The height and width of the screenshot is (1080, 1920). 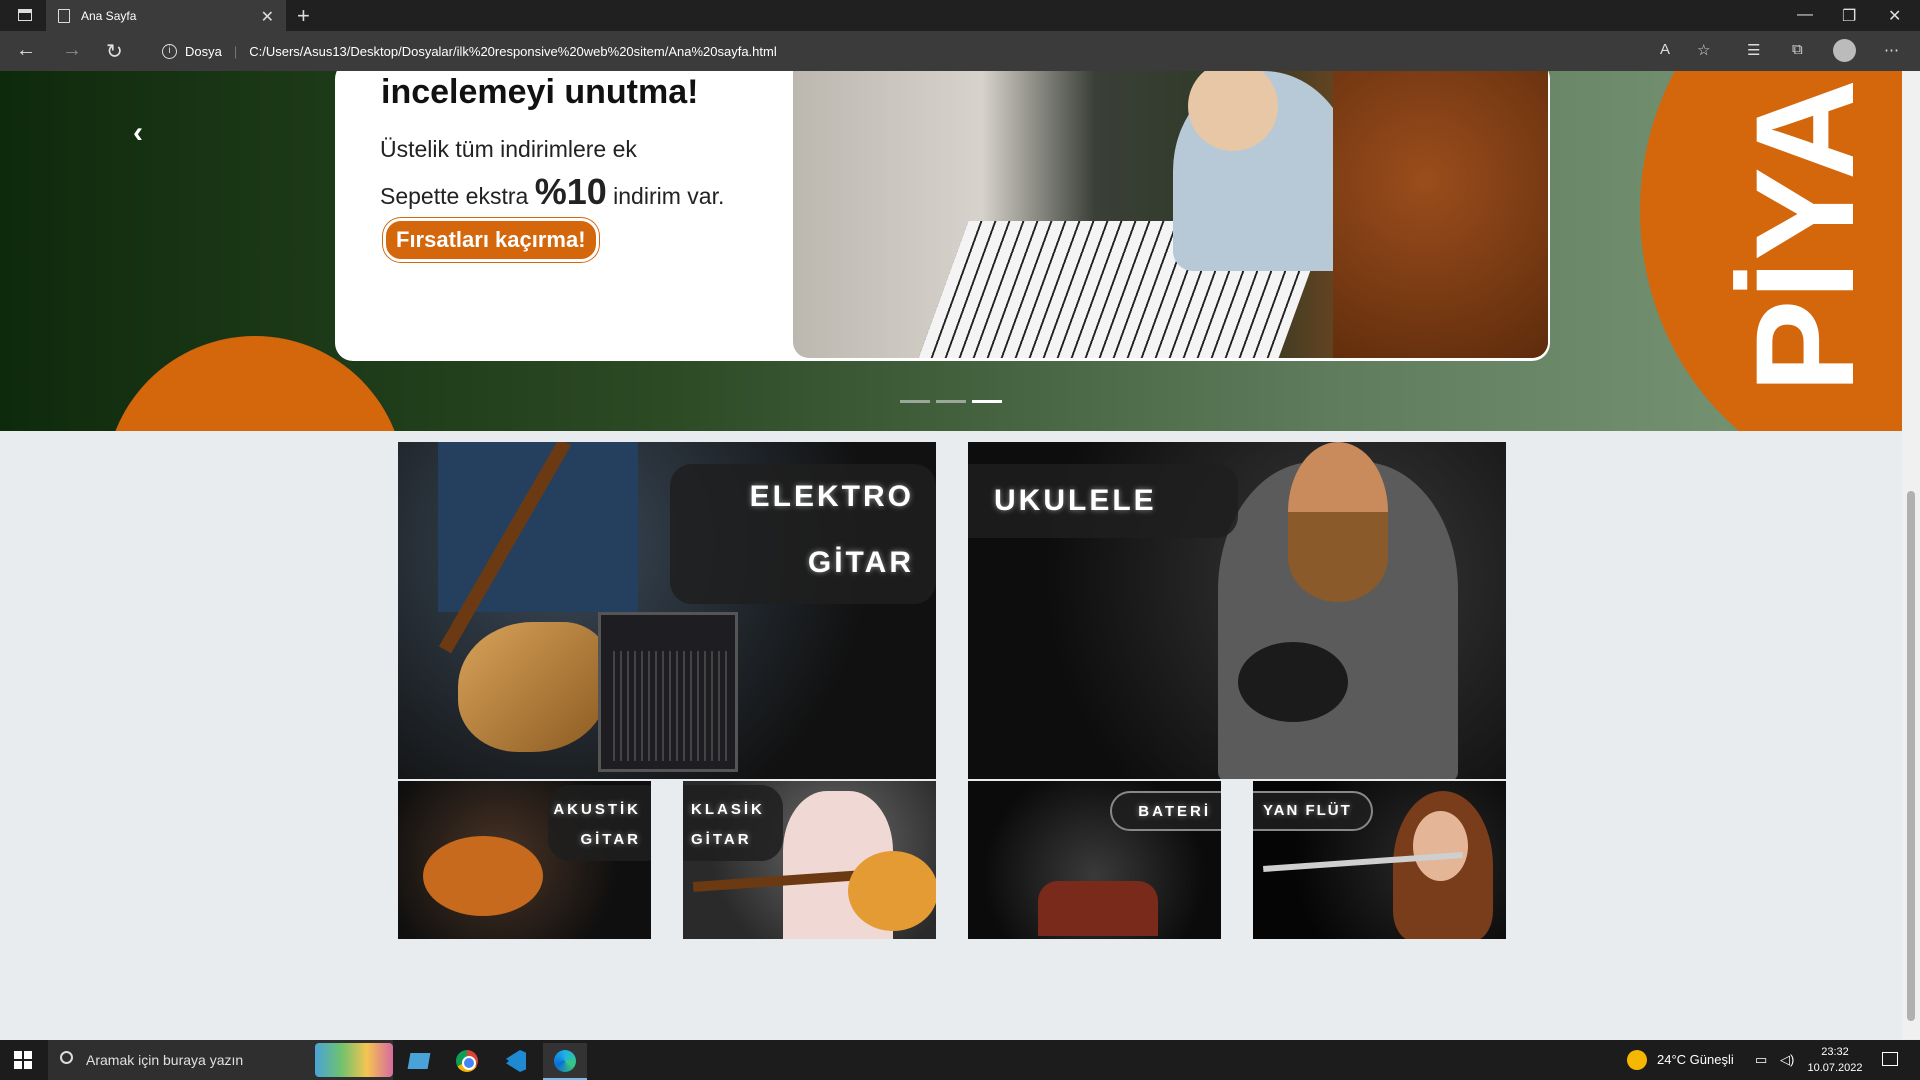 What do you see at coordinates (1695, 1059) in the screenshot?
I see `weather-text: 24°C Güneşli` at bounding box center [1695, 1059].